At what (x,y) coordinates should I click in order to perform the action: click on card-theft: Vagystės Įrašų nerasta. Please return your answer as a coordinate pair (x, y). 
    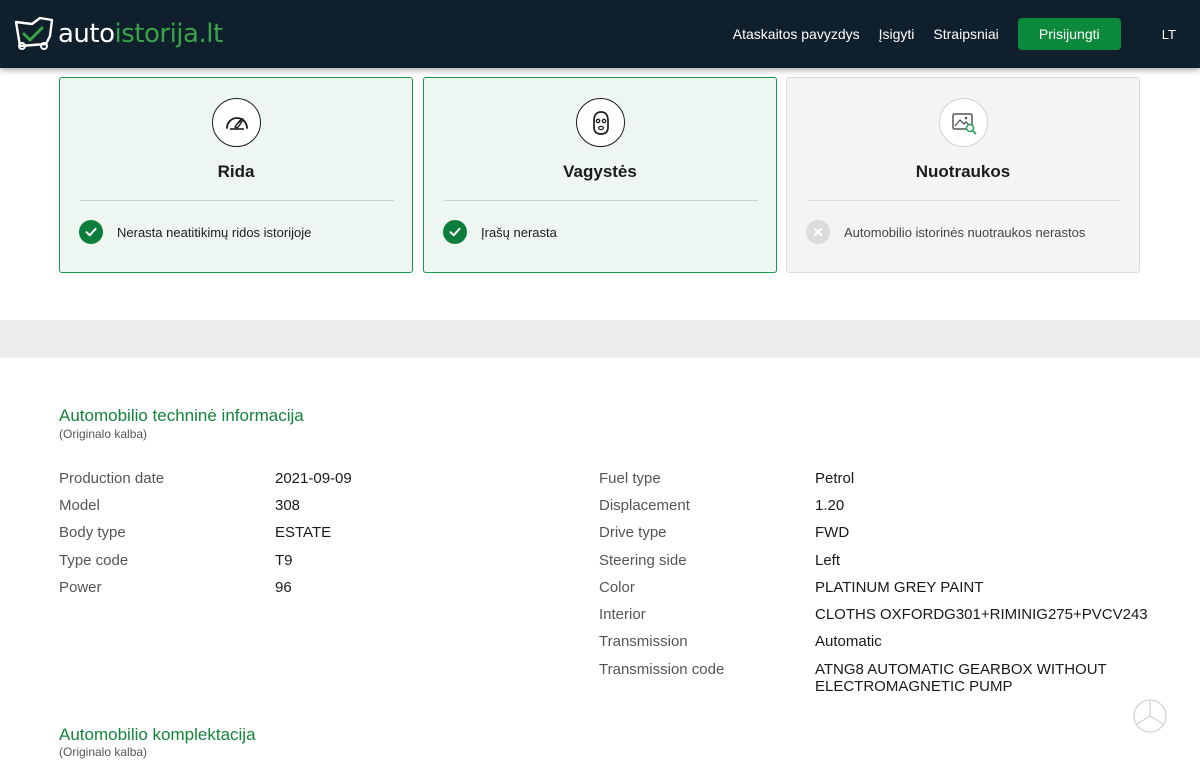
    Looking at the image, I should click on (600, 175).